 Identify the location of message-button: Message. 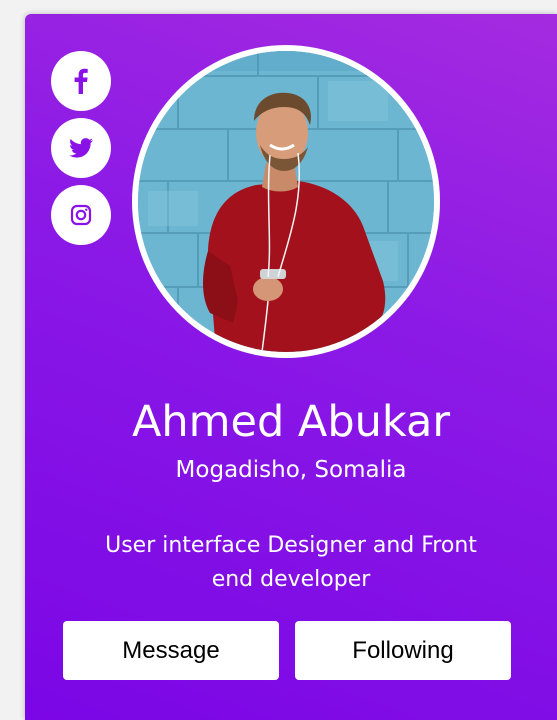
(171, 650).